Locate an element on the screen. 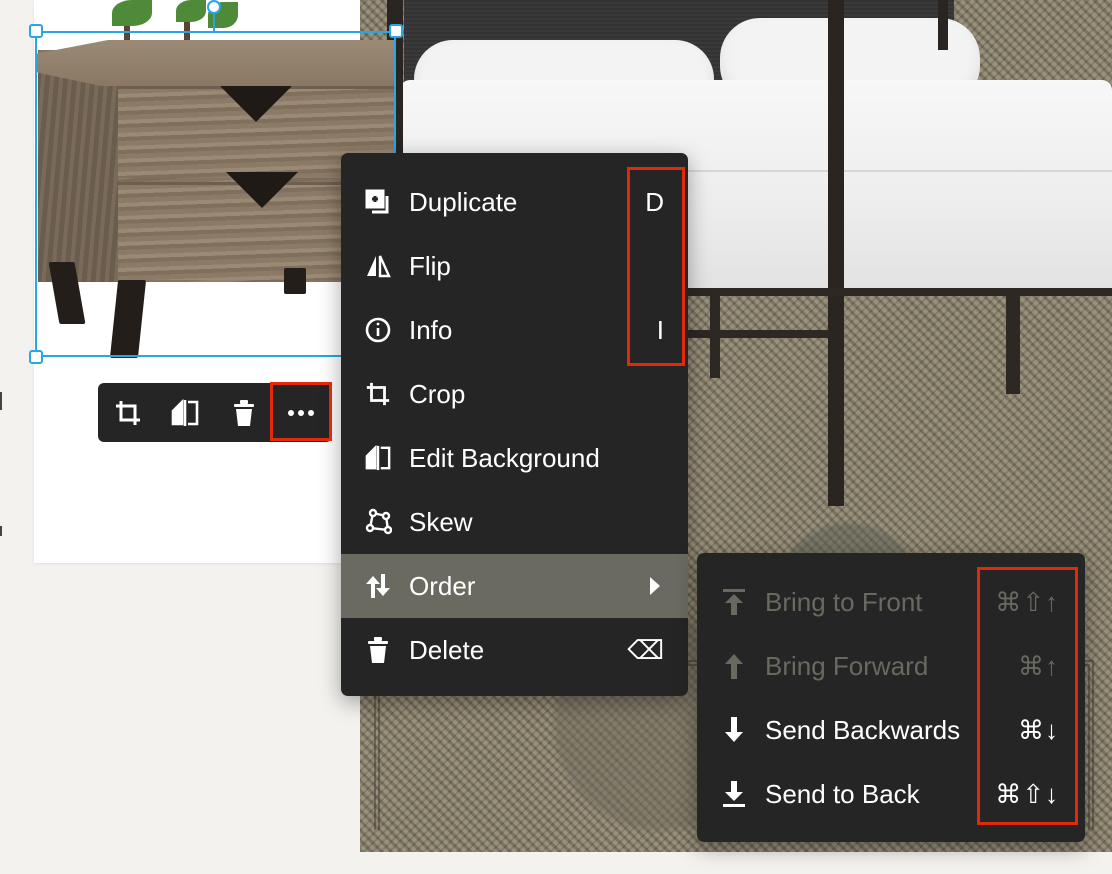 This screenshot has width=1112, height=874. menu-item-duplicate: Duplicate D is located at coordinates (514, 202).